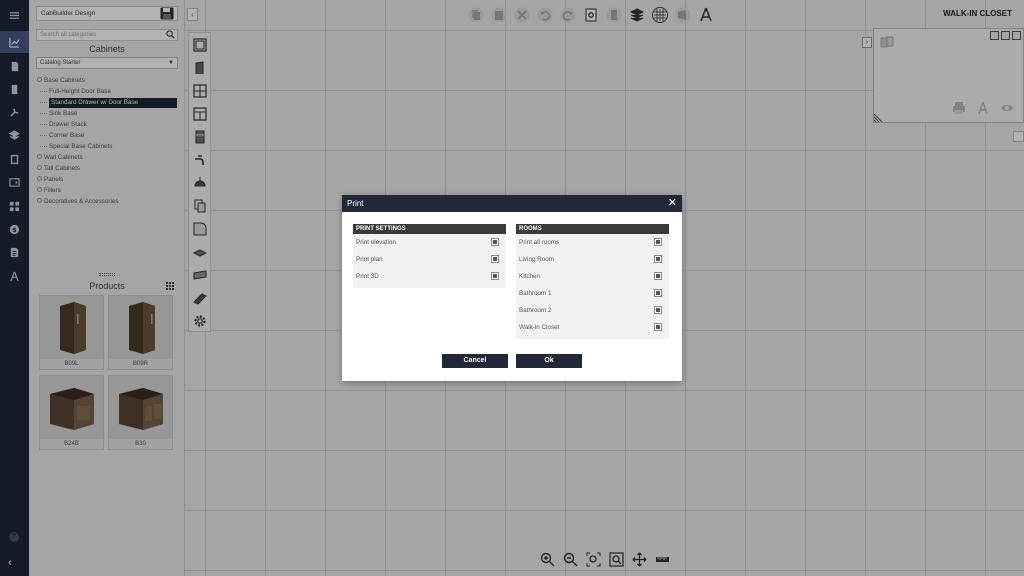  What do you see at coordinates (658, 310) in the screenshot?
I see `bathroom-2-checkbox` at bounding box center [658, 310].